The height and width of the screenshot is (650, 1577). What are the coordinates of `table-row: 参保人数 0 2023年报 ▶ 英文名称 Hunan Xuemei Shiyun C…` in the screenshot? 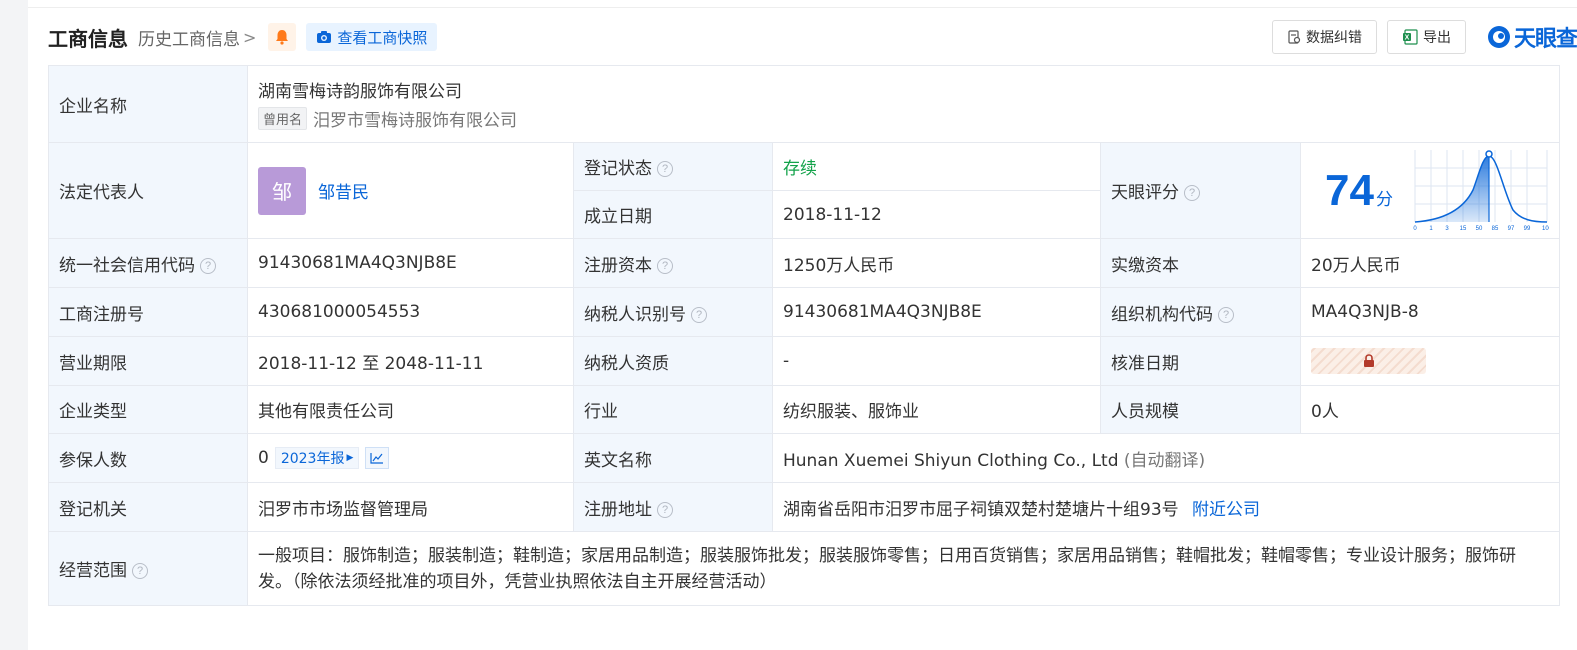 It's located at (804, 458).